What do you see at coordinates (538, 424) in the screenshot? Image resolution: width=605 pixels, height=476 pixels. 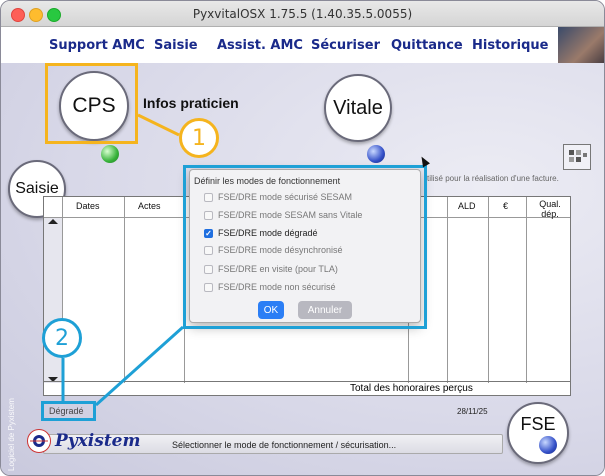 I see `fse-label: FSE` at bounding box center [538, 424].